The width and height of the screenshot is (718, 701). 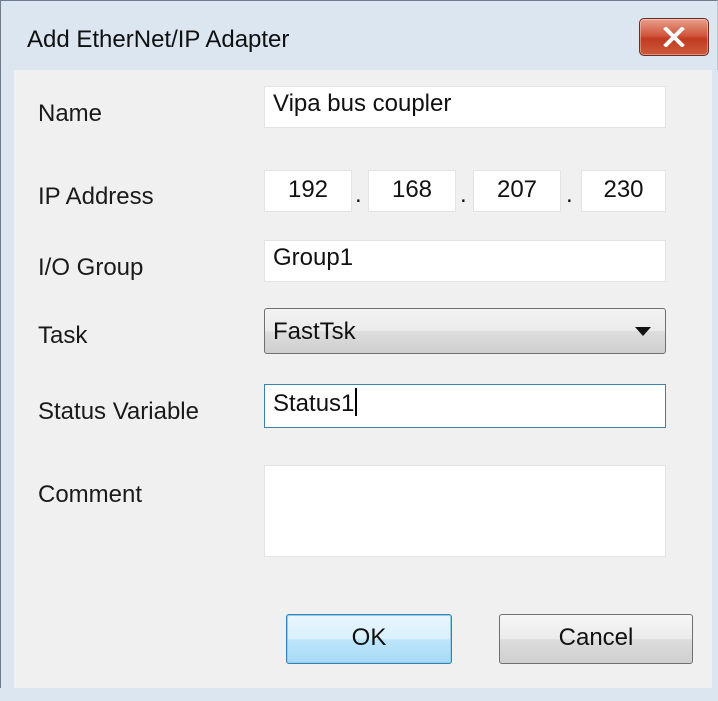 What do you see at coordinates (158, 39) in the screenshot?
I see `dialog-title: Add EtherNet/IP Adapter` at bounding box center [158, 39].